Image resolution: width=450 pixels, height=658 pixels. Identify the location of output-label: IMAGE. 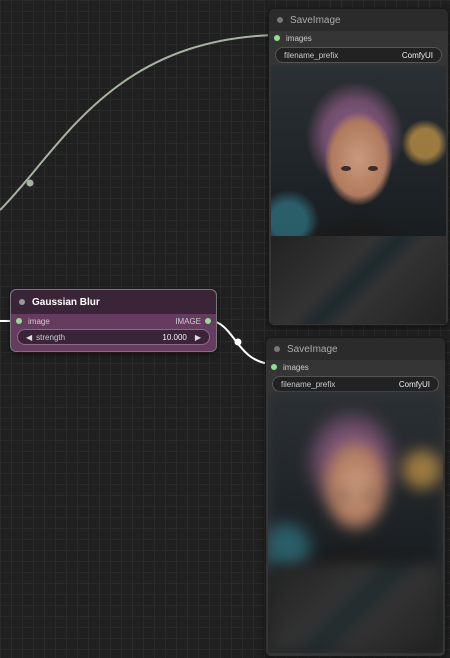
(188, 321).